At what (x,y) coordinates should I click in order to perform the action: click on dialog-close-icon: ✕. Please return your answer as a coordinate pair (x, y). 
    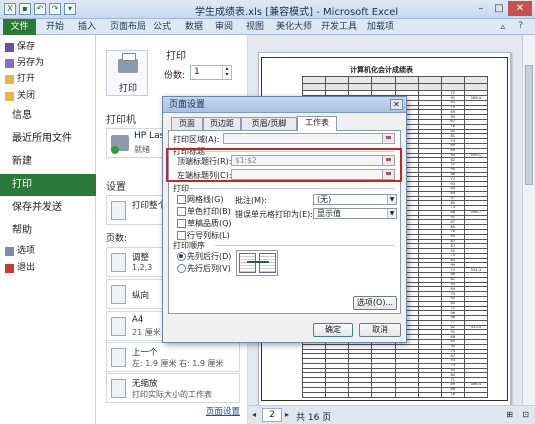
    Looking at the image, I should click on (396, 104).